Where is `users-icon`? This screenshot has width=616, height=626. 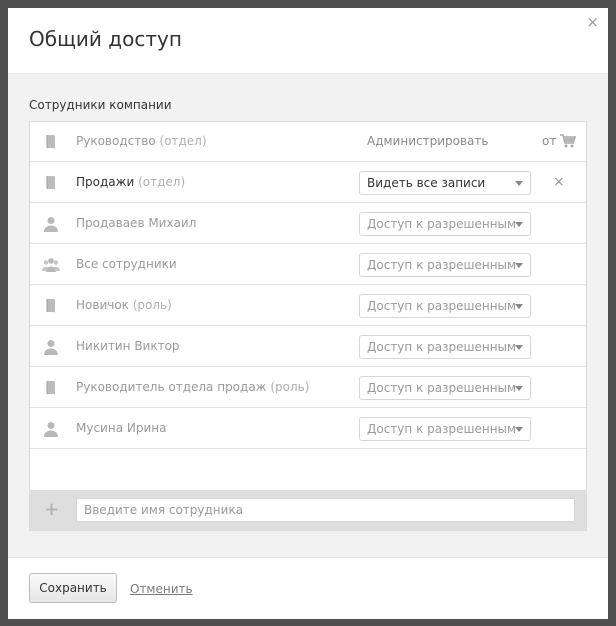 users-icon is located at coordinates (51, 265).